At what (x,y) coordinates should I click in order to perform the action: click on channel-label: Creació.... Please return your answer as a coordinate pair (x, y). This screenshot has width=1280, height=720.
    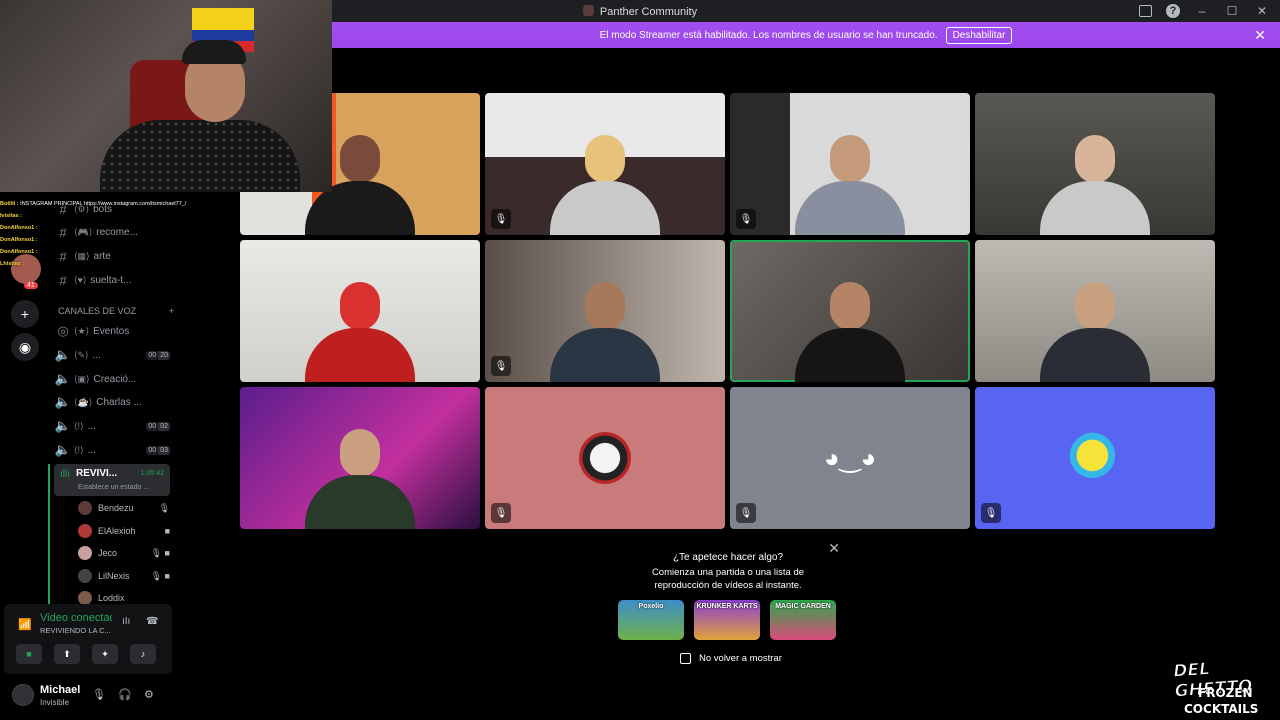
    Looking at the image, I should click on (115, 379).